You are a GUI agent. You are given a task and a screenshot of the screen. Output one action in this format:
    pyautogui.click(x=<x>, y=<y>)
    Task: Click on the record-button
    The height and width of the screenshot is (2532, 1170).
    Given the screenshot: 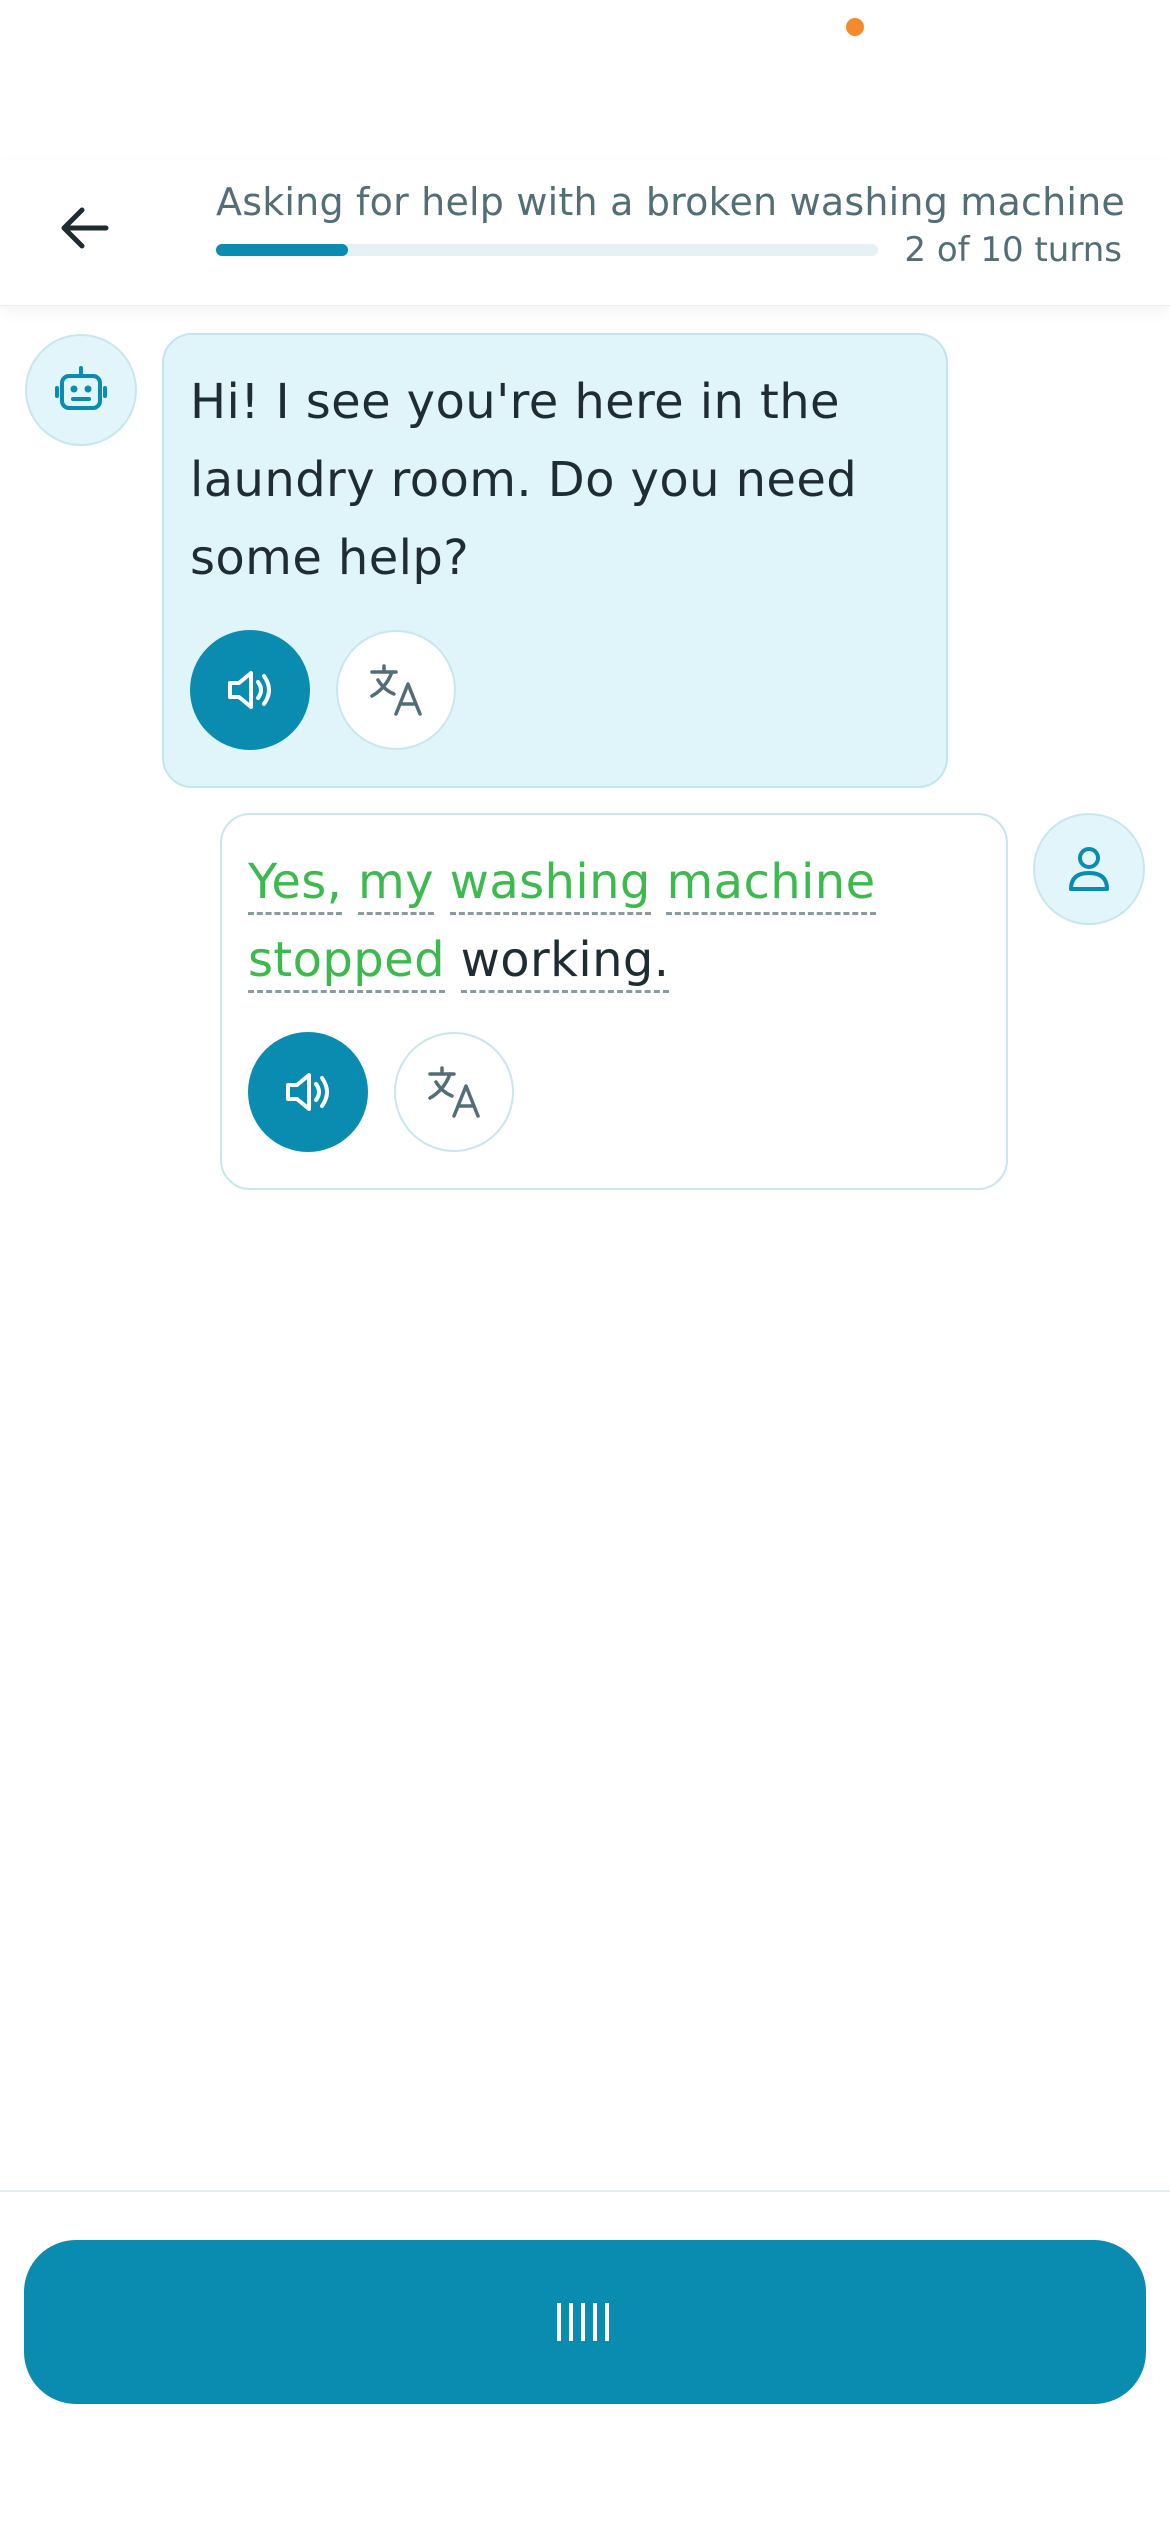 What is the action you would take?
    pyautogui.click(x=585, y=2322)
    